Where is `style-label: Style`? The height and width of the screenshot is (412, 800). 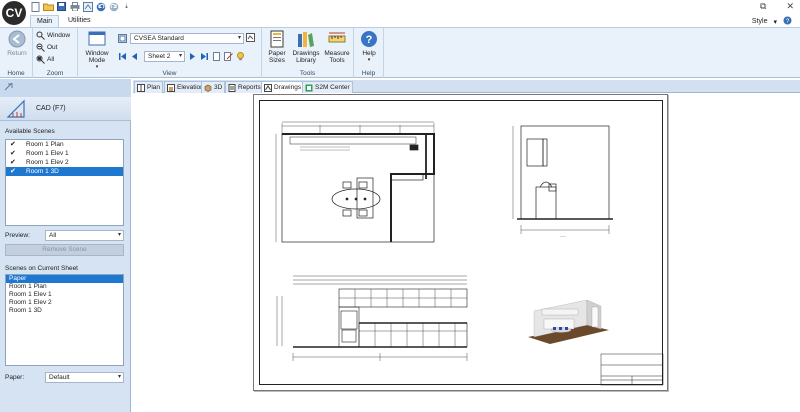
style-label: Style is located at coordinates (759, 21).